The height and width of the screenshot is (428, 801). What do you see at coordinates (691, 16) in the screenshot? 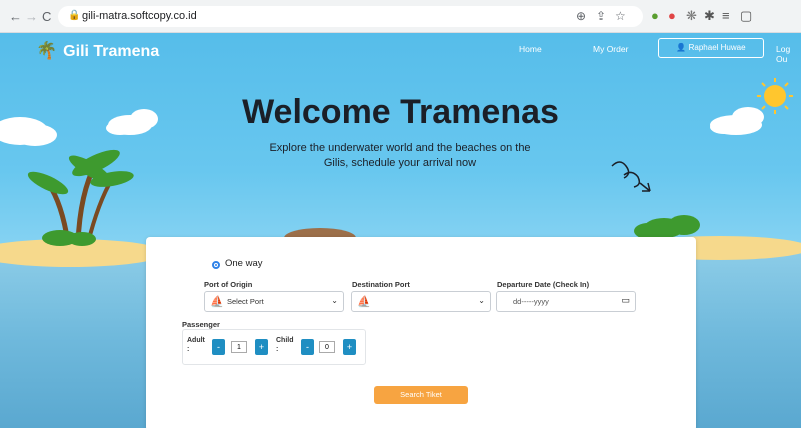
I see `extension-icon: ❋` at bounding box center [691, 16].